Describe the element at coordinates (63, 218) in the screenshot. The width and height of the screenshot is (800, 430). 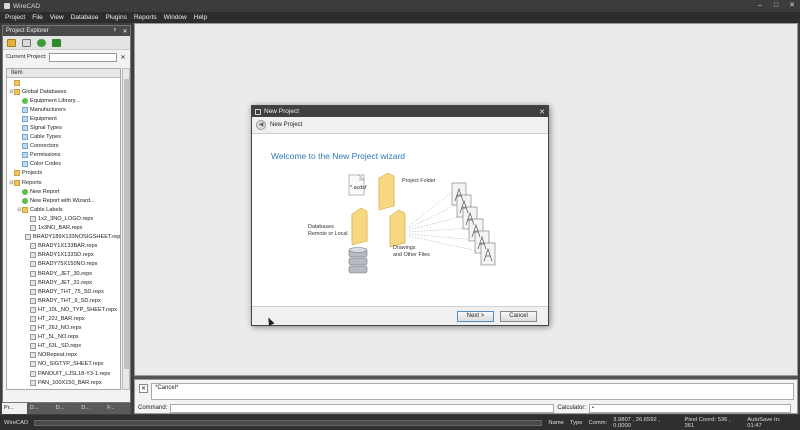
I see `tree-item: 1x2_3NO_LOGO.repx` at that location.